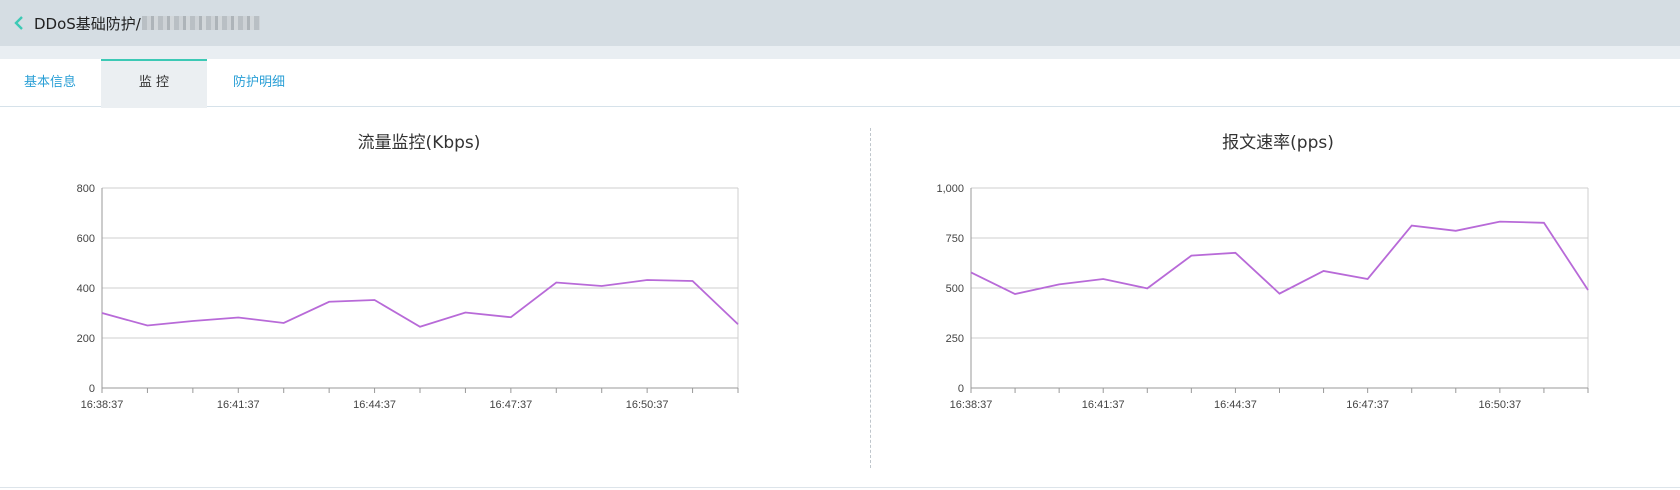  What do you see at coordinates (840, 487) in the screenshot?
I see `bottom-border` at bounding box center [840, 487].